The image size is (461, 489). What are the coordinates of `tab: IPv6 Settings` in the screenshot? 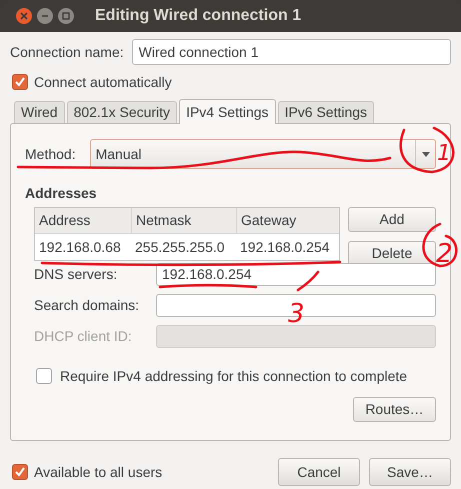 It's located at (326, 112).